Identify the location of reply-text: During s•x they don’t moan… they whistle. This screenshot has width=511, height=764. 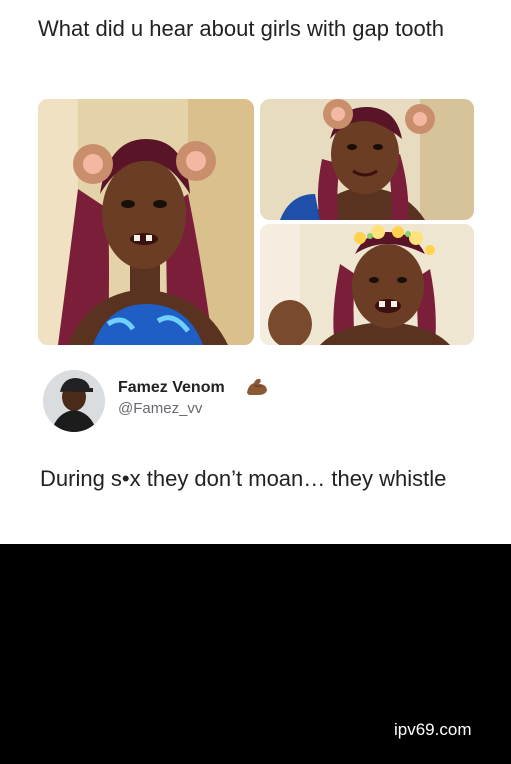
(243, 478).